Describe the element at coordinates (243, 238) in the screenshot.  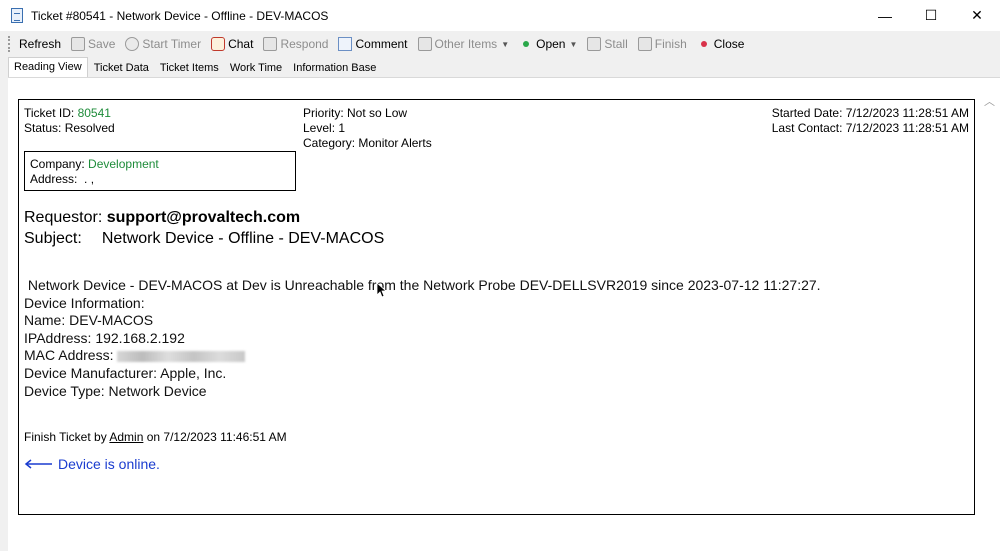
I see `subject-value: Network Device - Offline - DEV-MACOS` at that location.